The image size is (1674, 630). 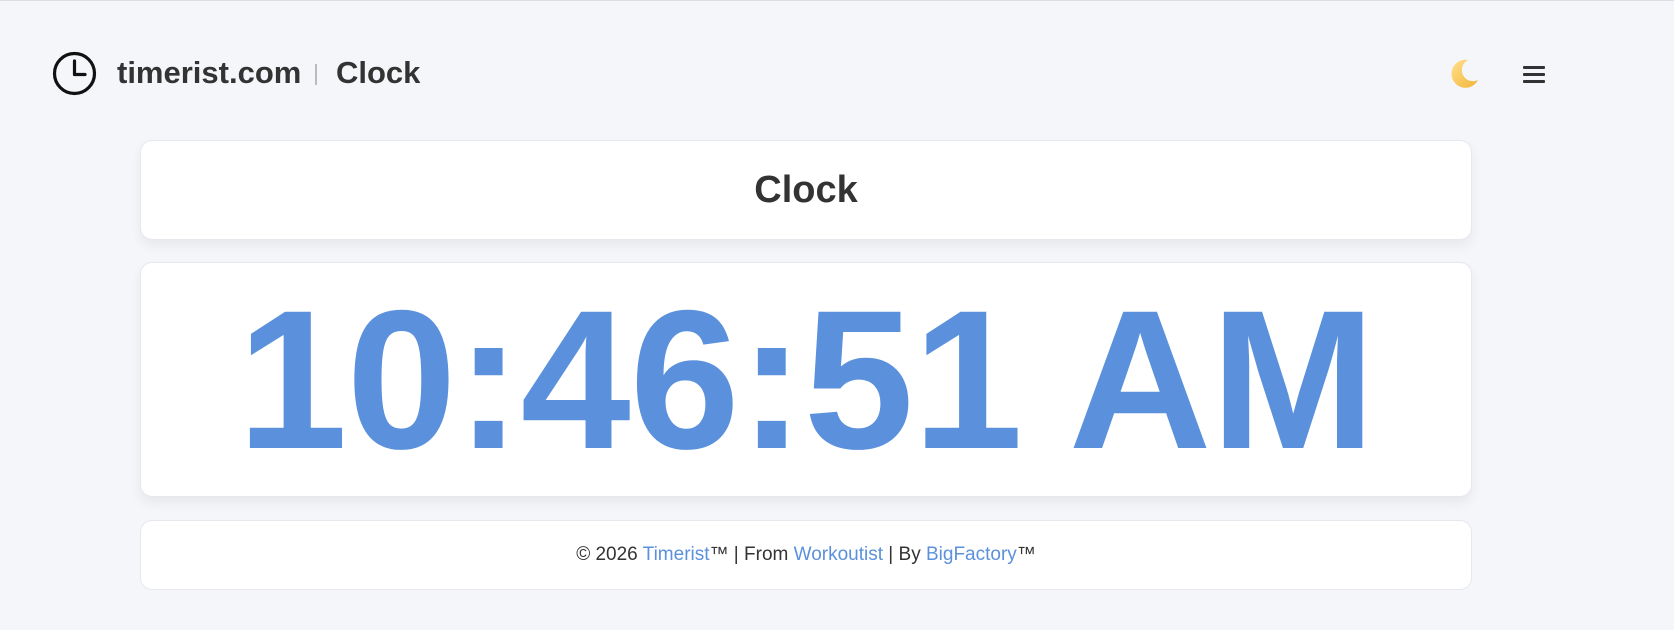 I want to click on header-page-name: Clock, so click(x=378, y=72).